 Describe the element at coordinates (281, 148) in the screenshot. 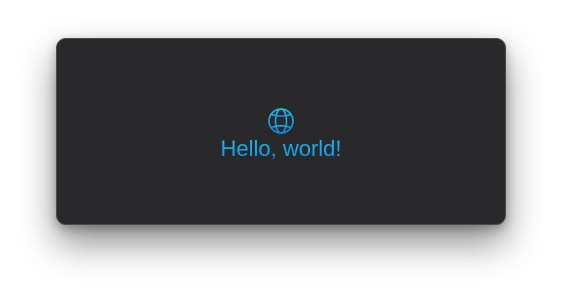

I see `greeting-text: Hello, world!` at that location.